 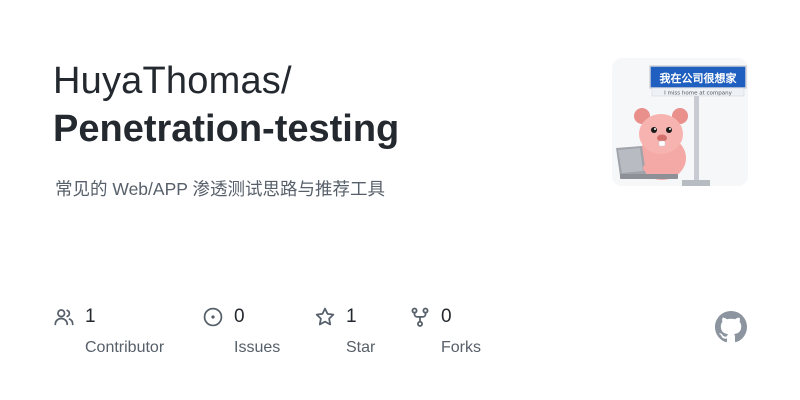 I want to click on stat-forks: 0 Forks, so click(x=445, y=334).